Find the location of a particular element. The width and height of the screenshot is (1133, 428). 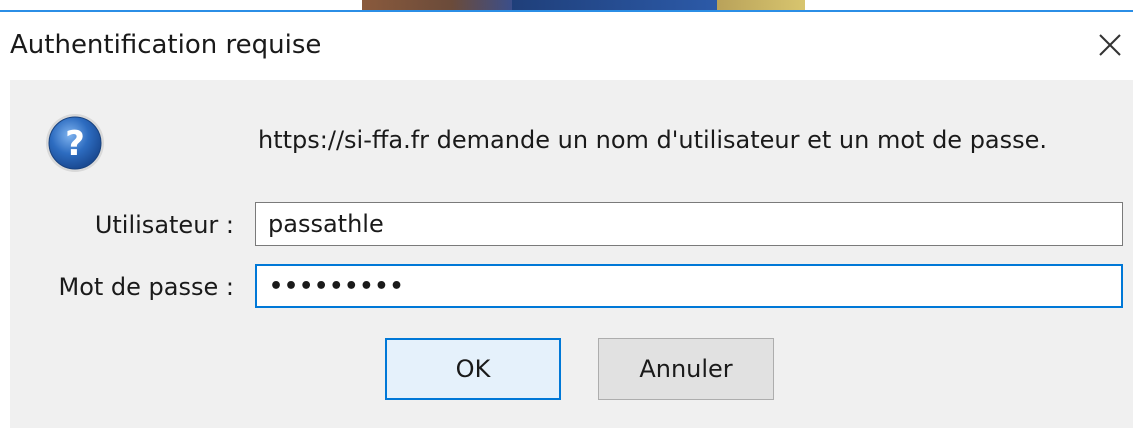

close-icon is located at coordinates (1110, 45).